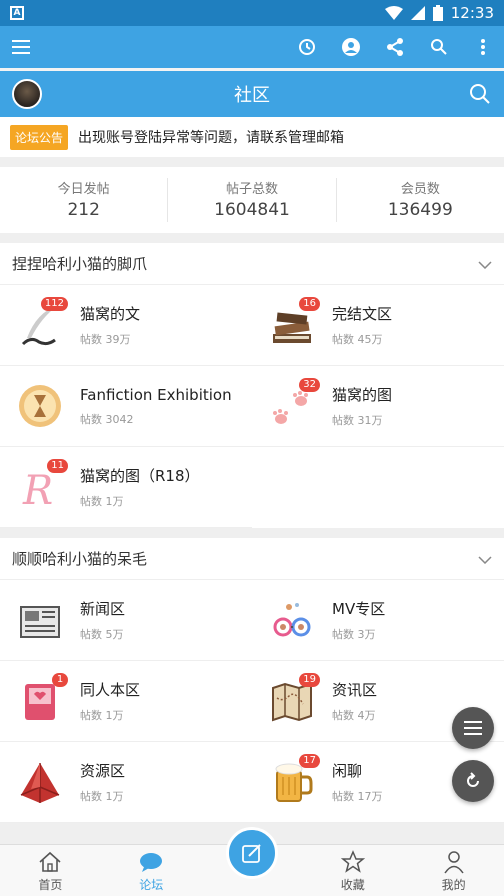 The image size is (504, 896). What do you see at coordinates (347, 771) in the screenshot?
I see `forum-name: 闲聊` at bounding box center [347, 771].